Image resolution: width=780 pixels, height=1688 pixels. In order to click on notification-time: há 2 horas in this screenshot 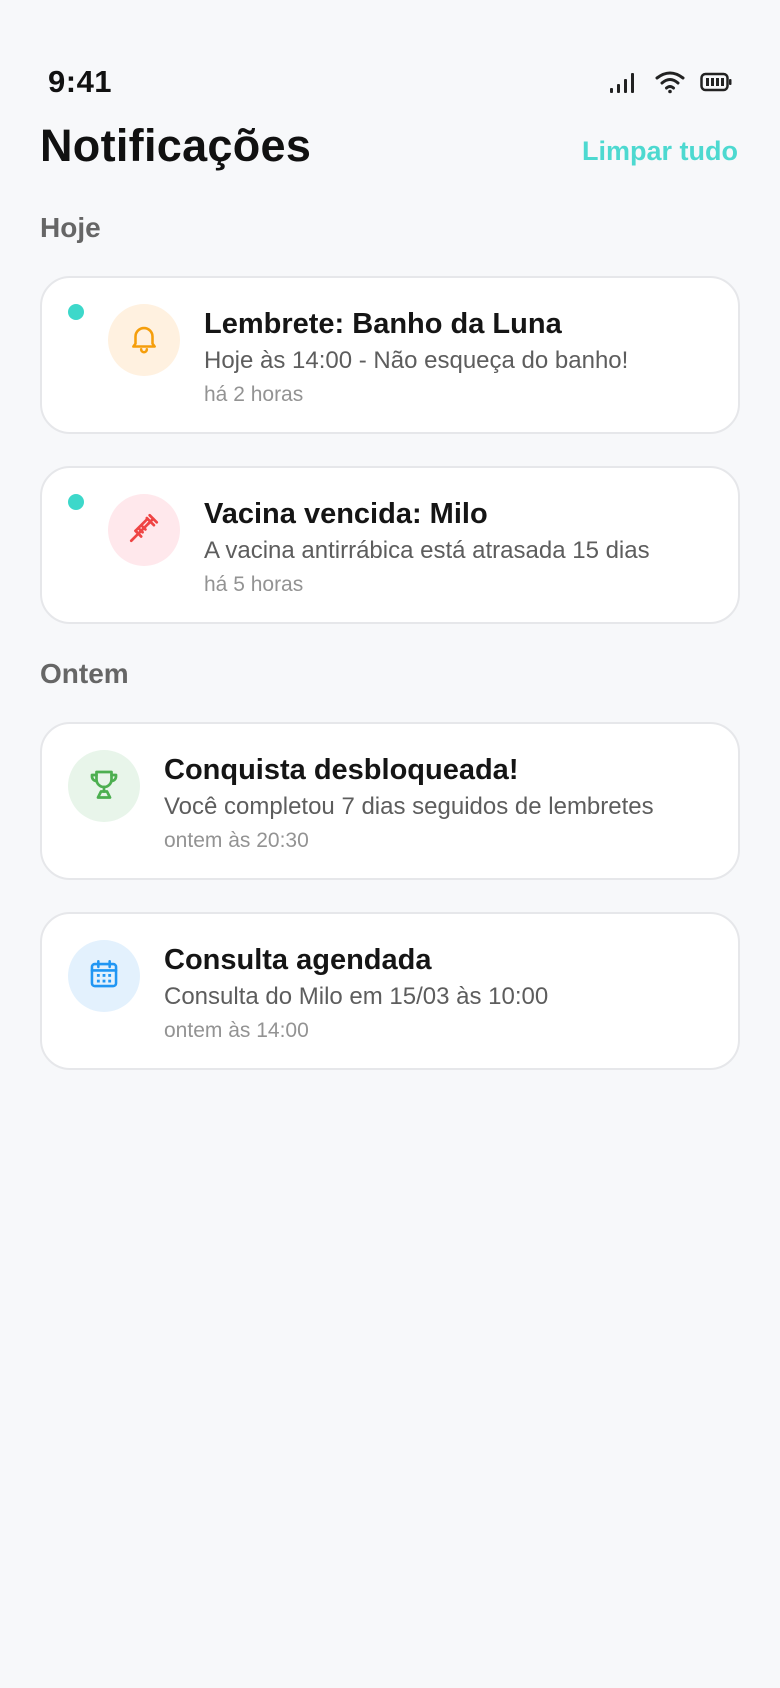, I will do `click(254, 394)`.